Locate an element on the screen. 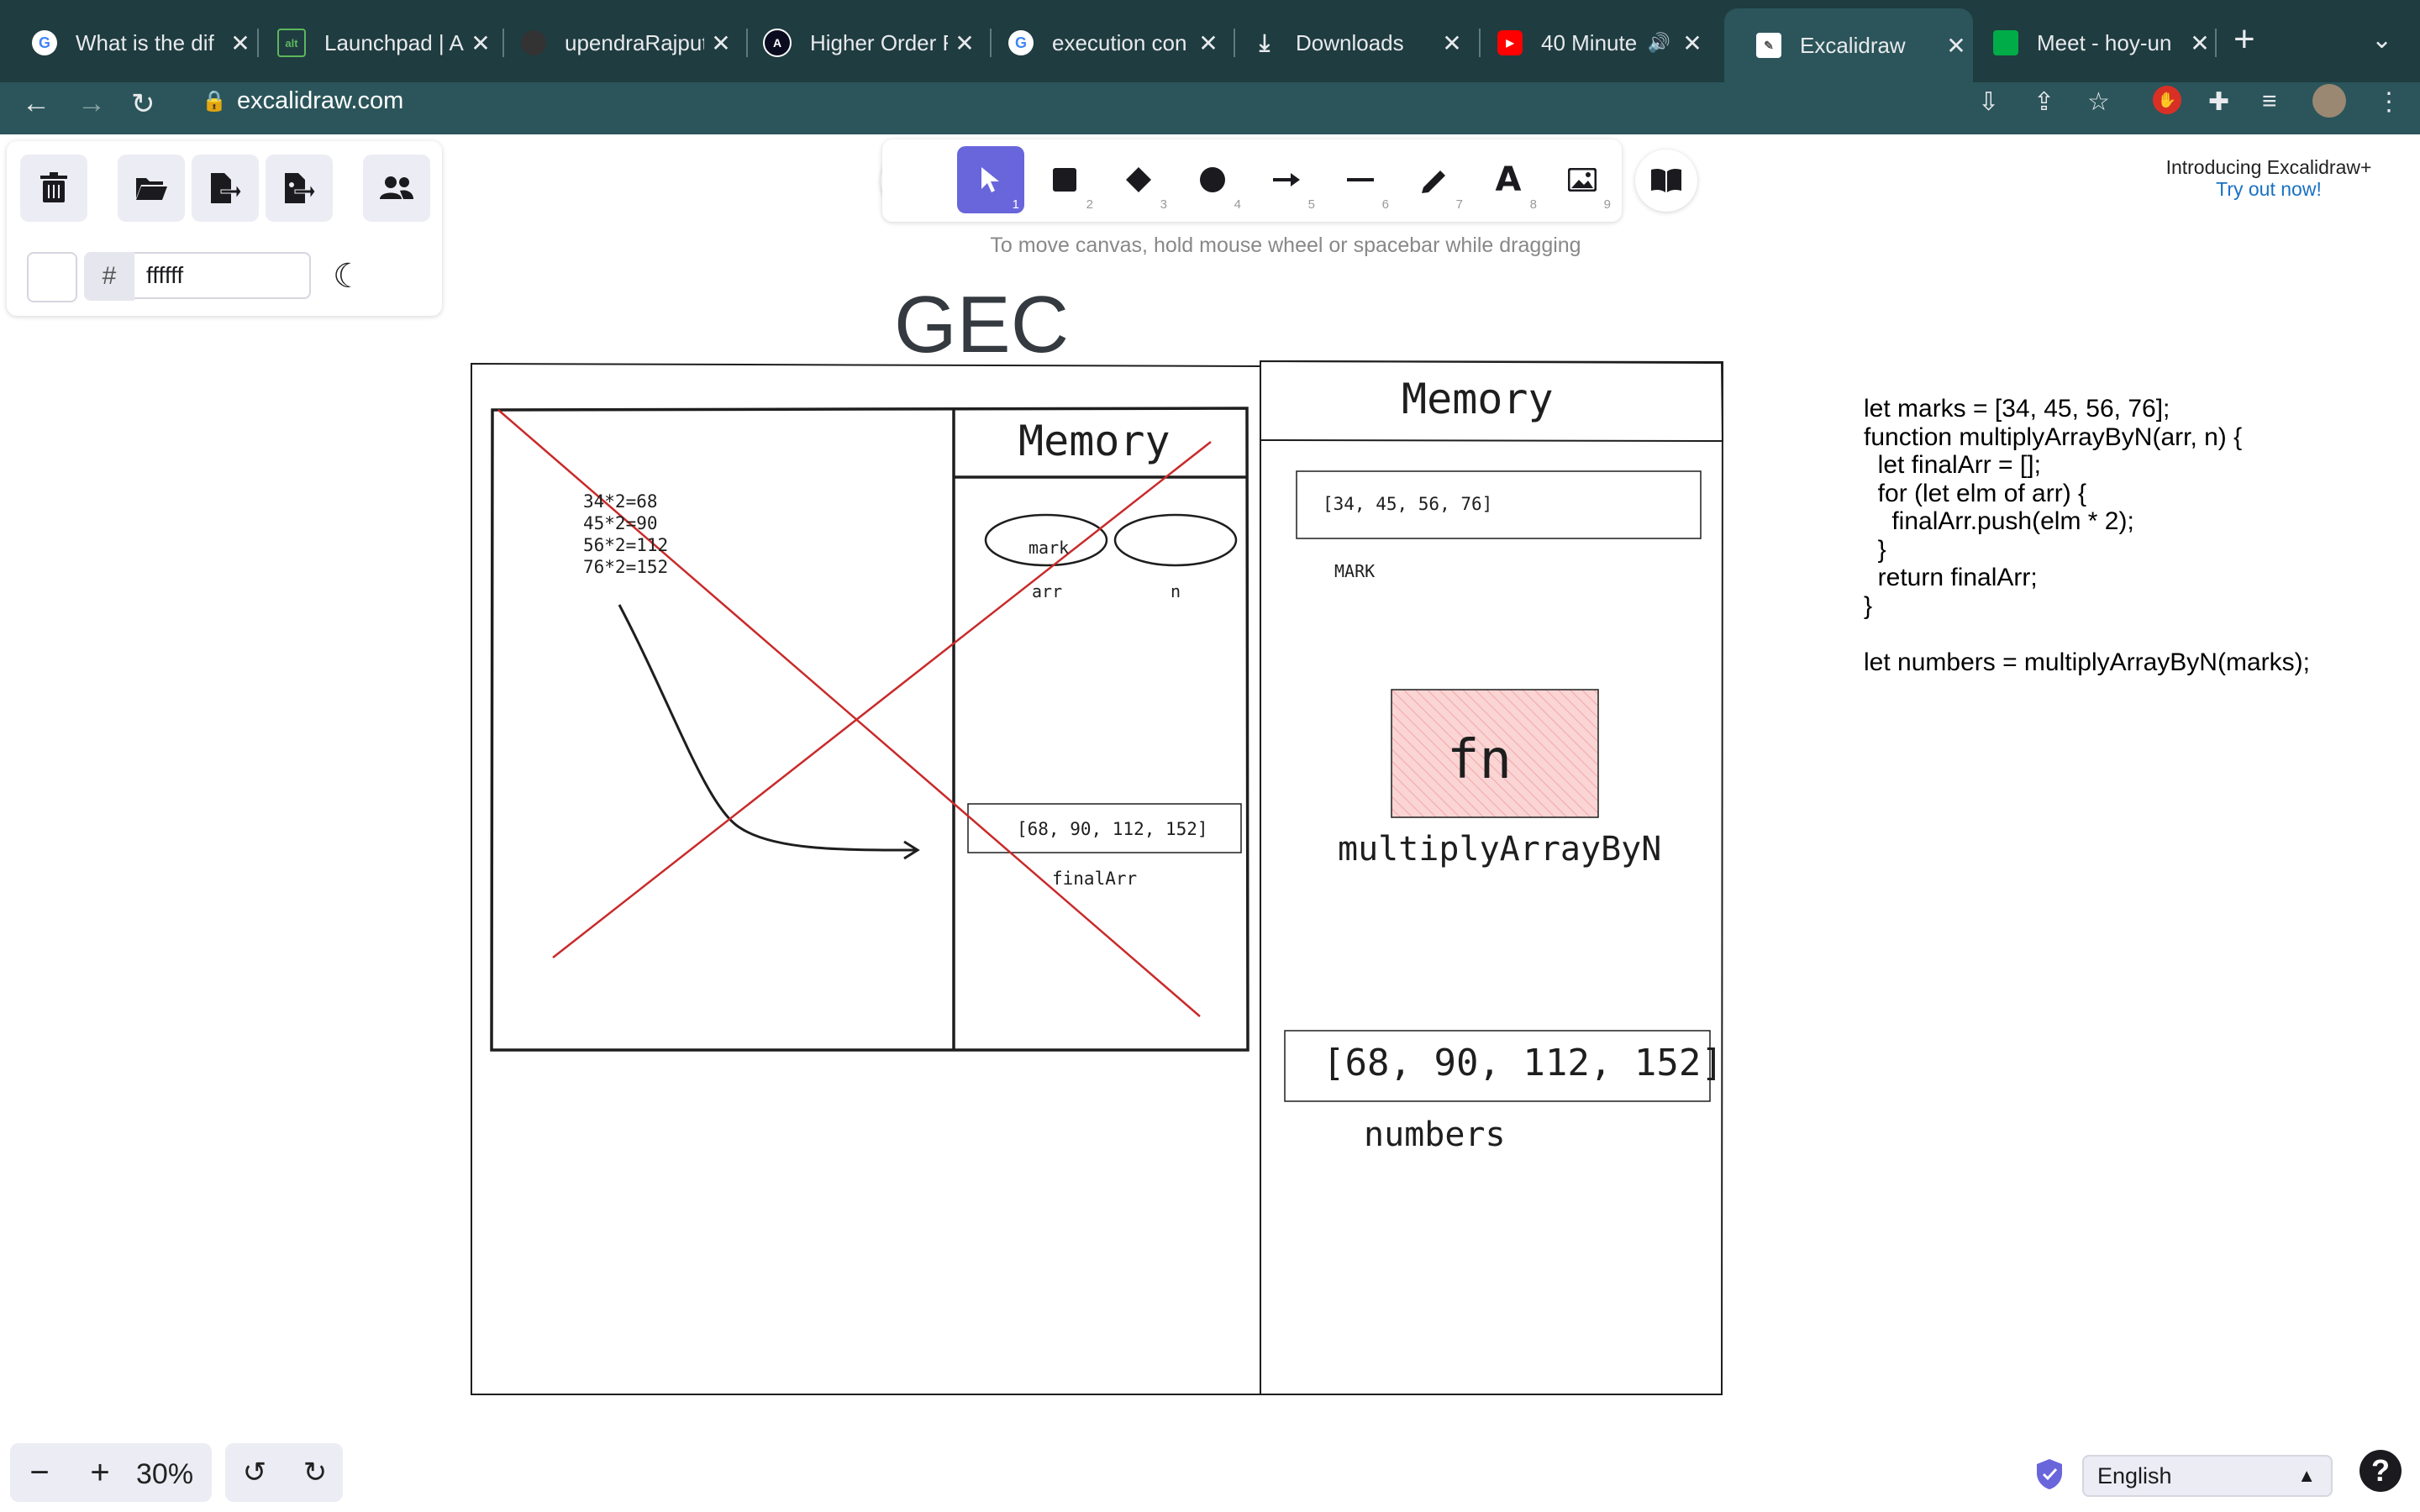  fn-name-label: multiplyArrayByN is located at coordinates (1499, 849).